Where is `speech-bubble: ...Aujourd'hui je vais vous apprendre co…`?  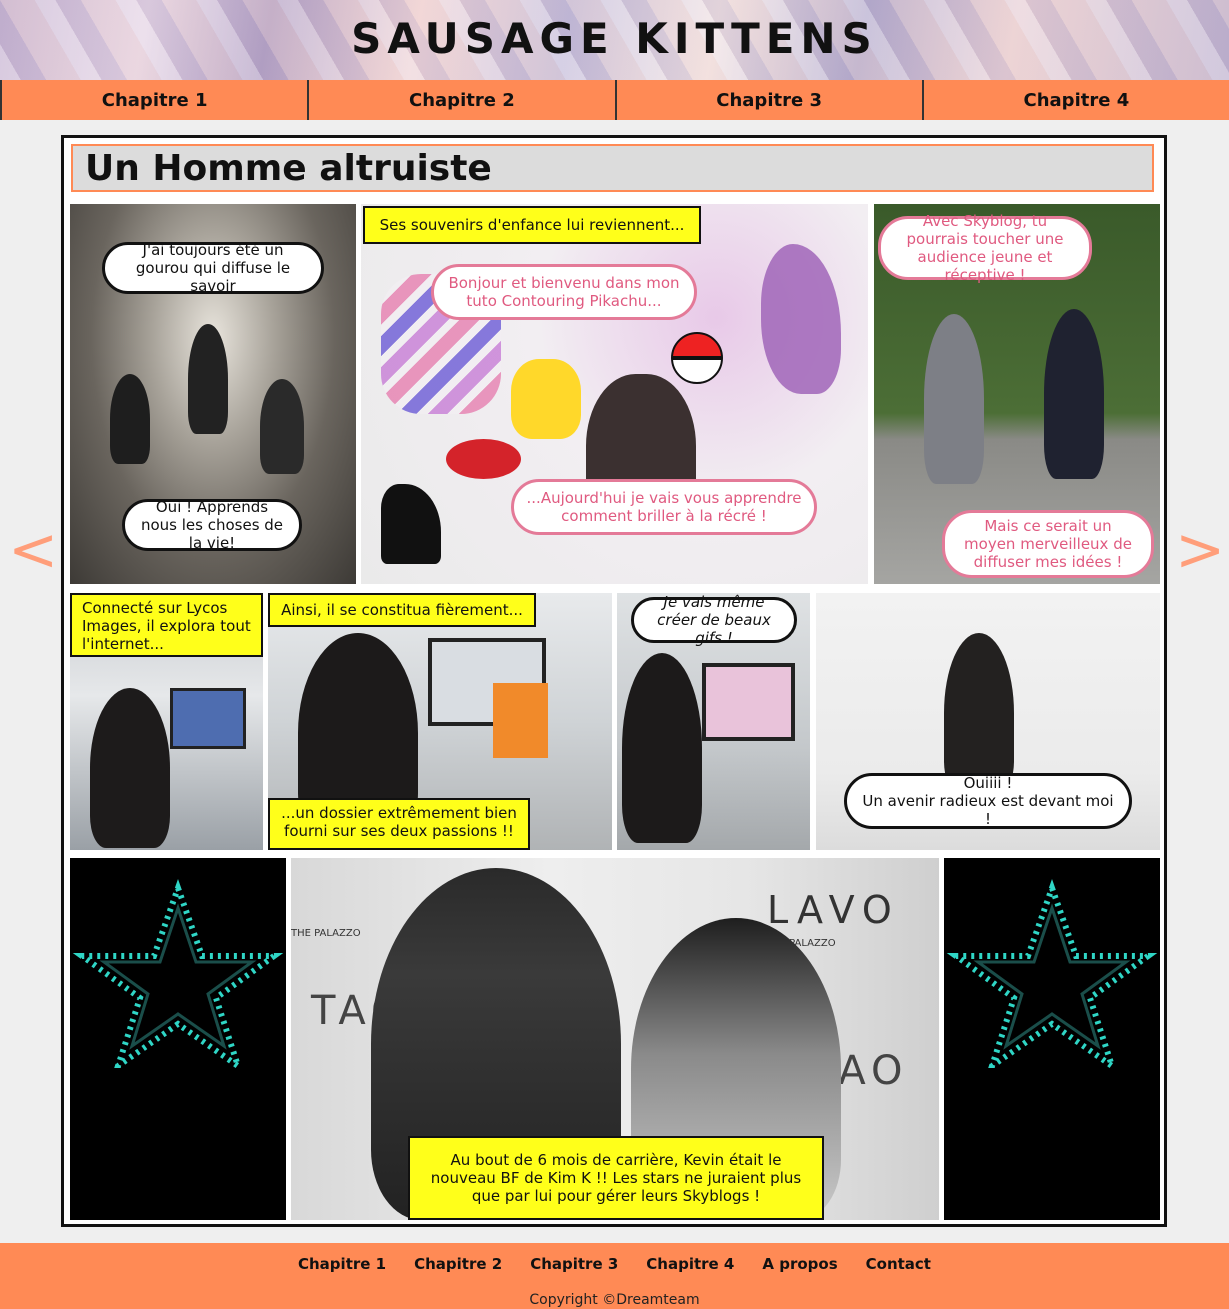 speech-bubble: ...Aujourd'hui je vais vous apprendre co… is located at coordinates (664, 507).